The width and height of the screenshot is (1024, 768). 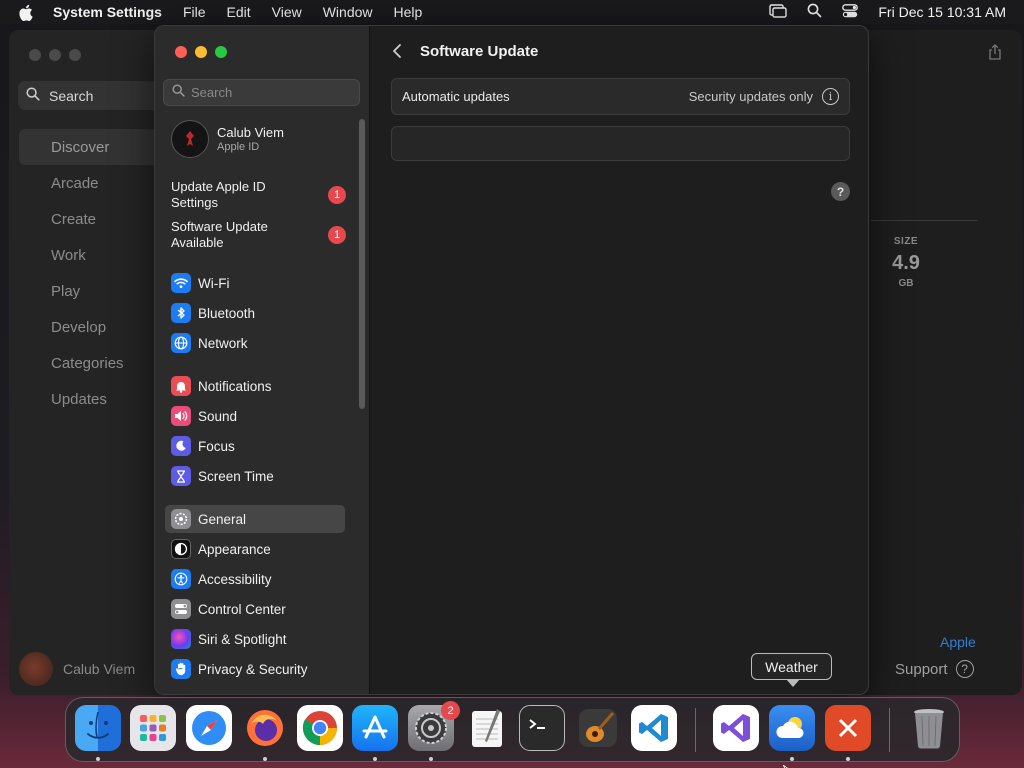 What do you see at coordinates (94, 363) in the screenshot?
I see `app-store-nav-categories: Categories` at bounding box center [94, 363].